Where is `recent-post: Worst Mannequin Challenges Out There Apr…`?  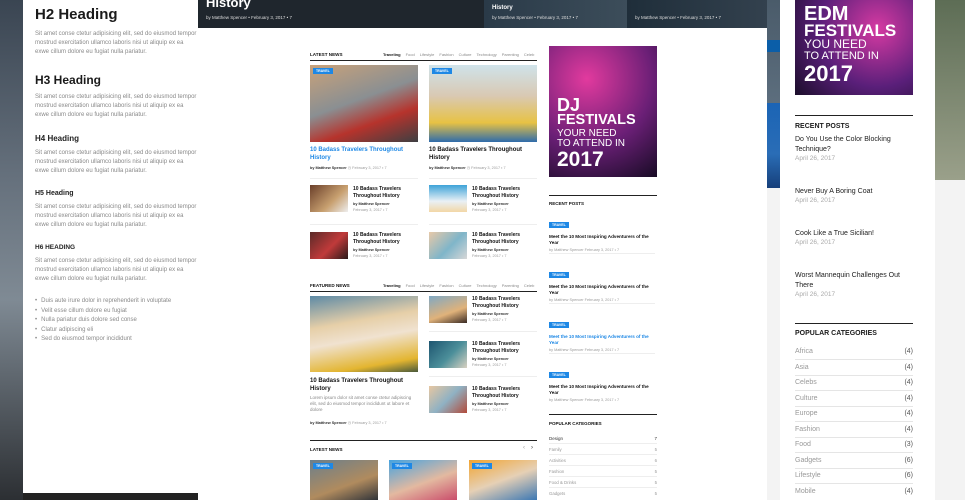
recent-post: Worst Mannequin Challenges Out There Apr… is located at coordinates (850, 284).